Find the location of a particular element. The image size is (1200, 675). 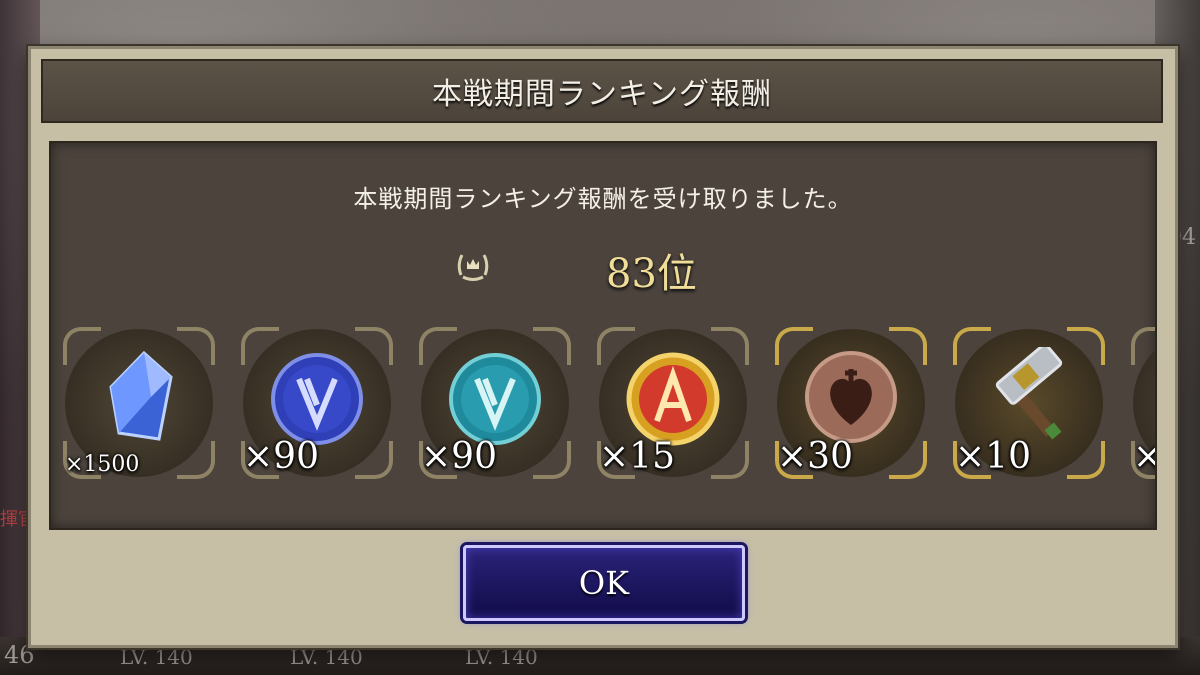

blue-crystal-icon is located at coordinates (141, 395).